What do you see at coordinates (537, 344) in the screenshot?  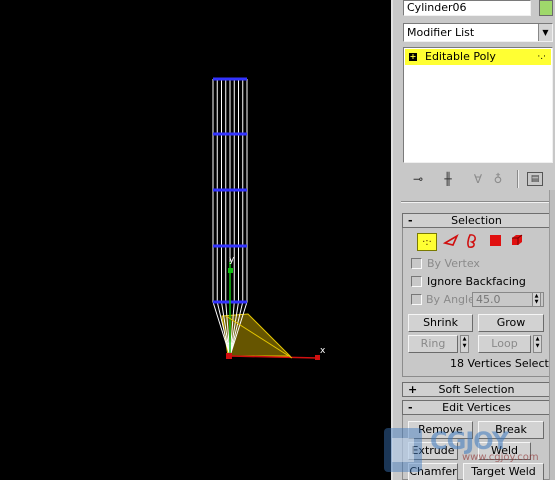 I see `loop-spinner-arrows: ▲ ▼` at bounding box center [537, 344].